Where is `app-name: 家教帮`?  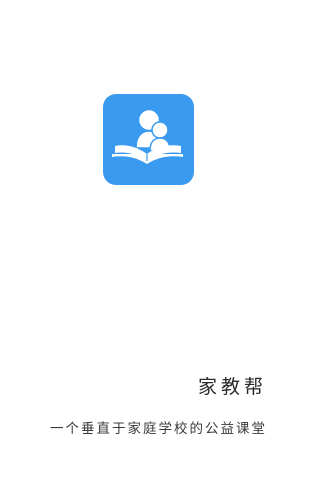 app-name: 家教帮 is located at coordinates (232, 387).